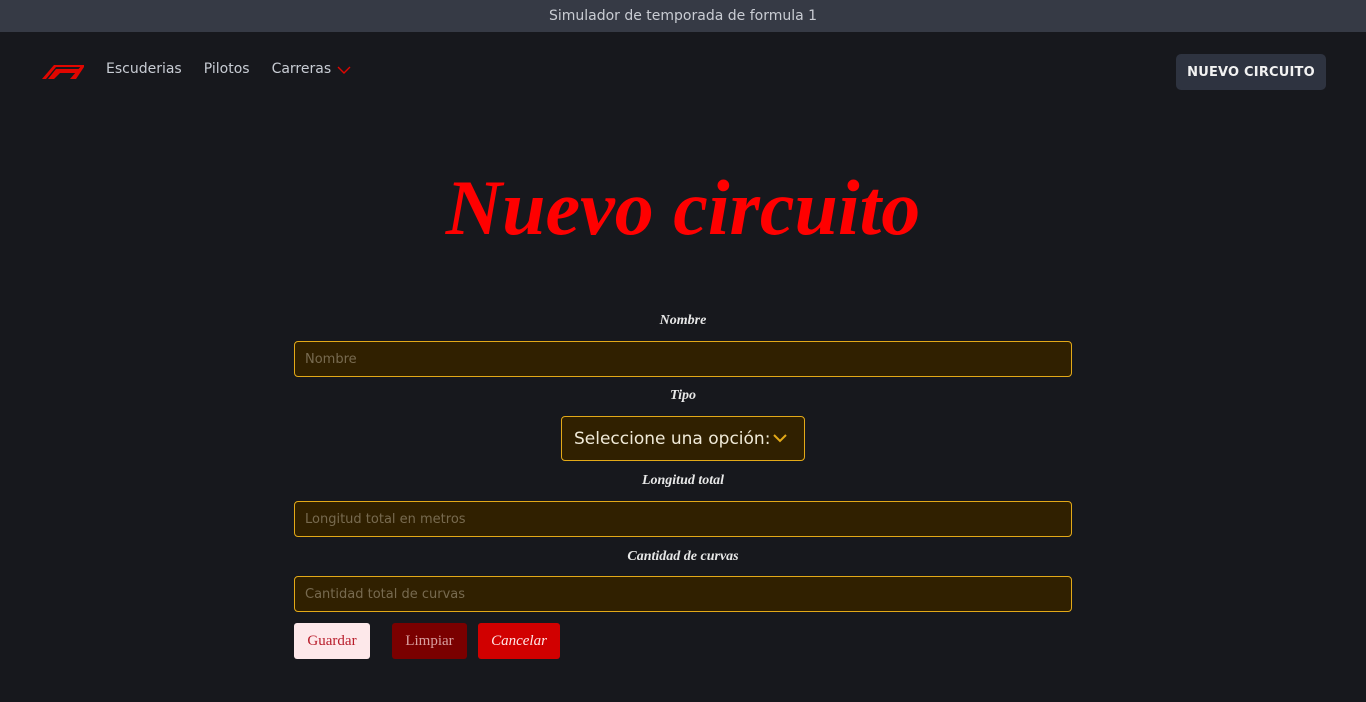 This screenshot has height=702, width=1366. Describe the element at coordinates (62, 71) in the screenshot. I see `f1-logo-icon` at that location.